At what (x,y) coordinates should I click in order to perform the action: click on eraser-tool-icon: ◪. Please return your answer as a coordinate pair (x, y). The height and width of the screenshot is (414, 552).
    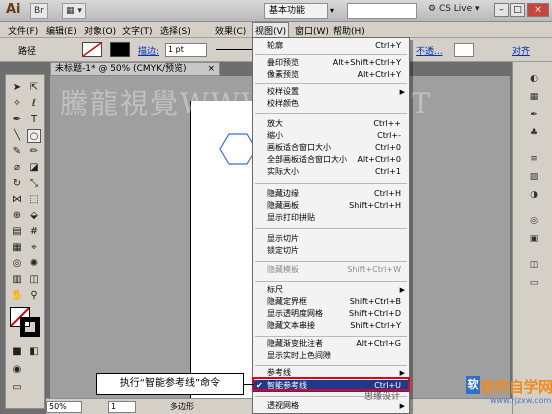
    Looking at the image, I should click on (34, 168).